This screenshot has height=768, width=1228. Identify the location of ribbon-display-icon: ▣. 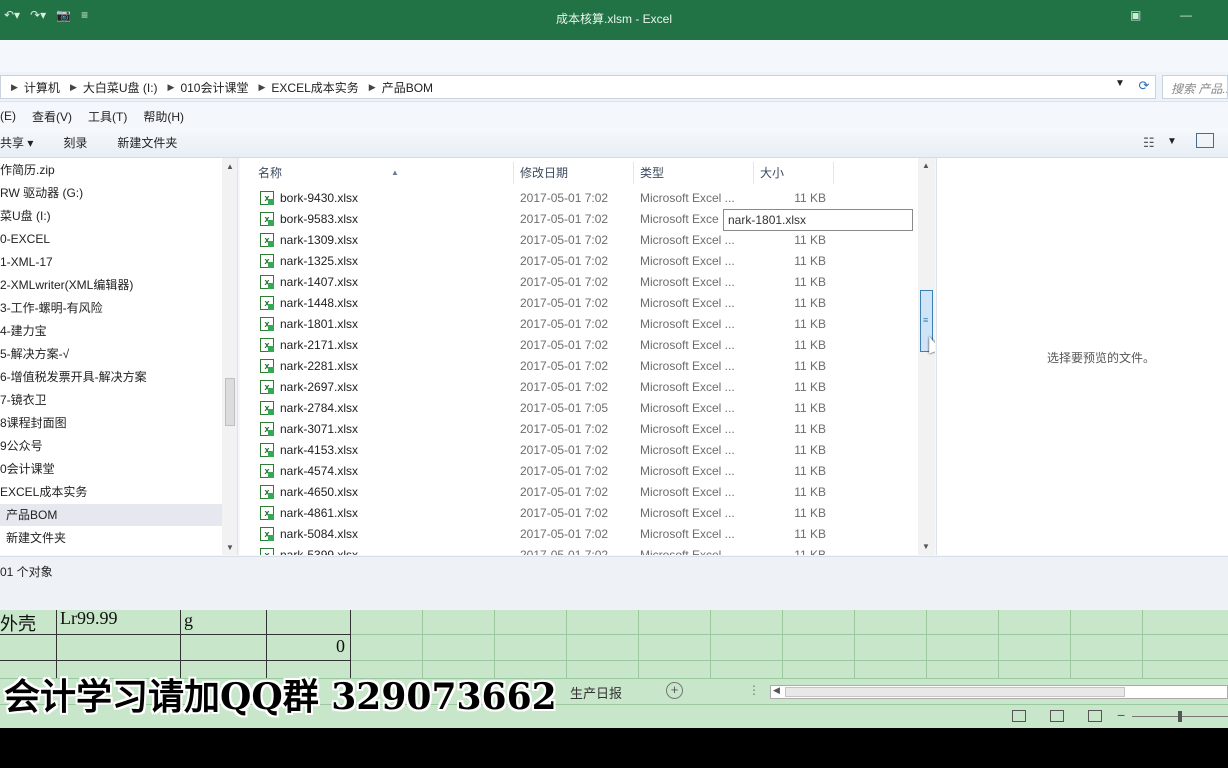
(1135, 15).